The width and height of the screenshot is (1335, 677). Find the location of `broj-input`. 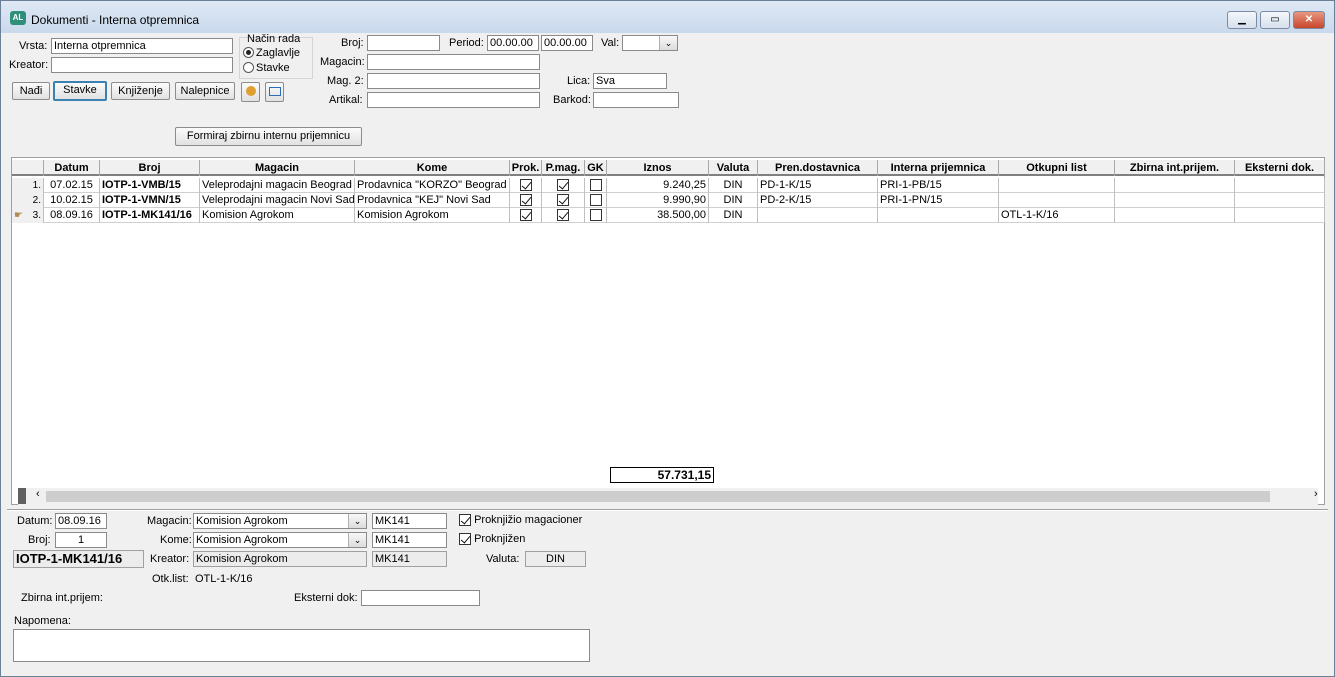

broj-input is located at coordinates (403, 43).